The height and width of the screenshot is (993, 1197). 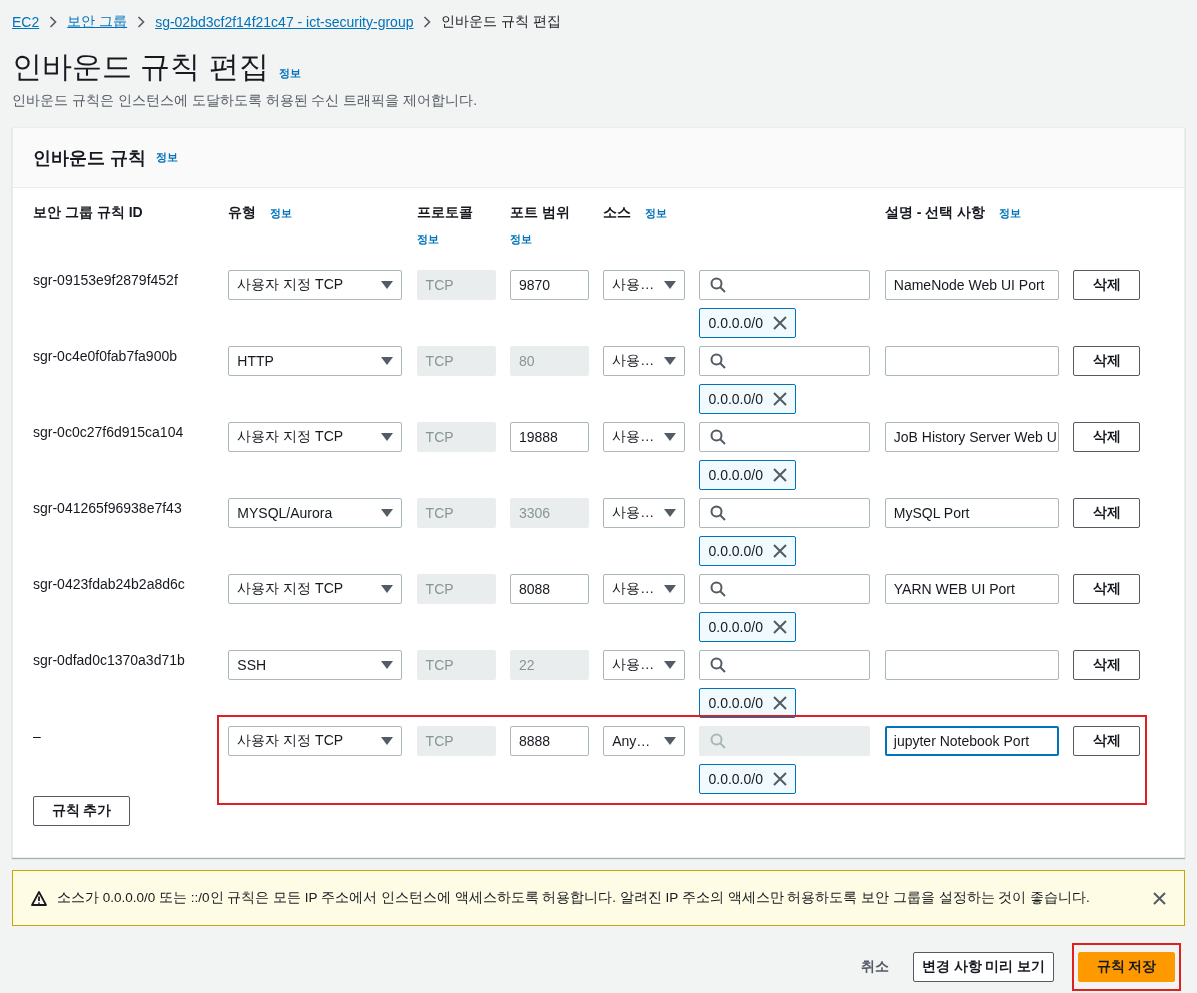 What do you see at coordinates (549, 665) in the screenshot?
I see `port-field: 22` at bounding box center [549, 665].